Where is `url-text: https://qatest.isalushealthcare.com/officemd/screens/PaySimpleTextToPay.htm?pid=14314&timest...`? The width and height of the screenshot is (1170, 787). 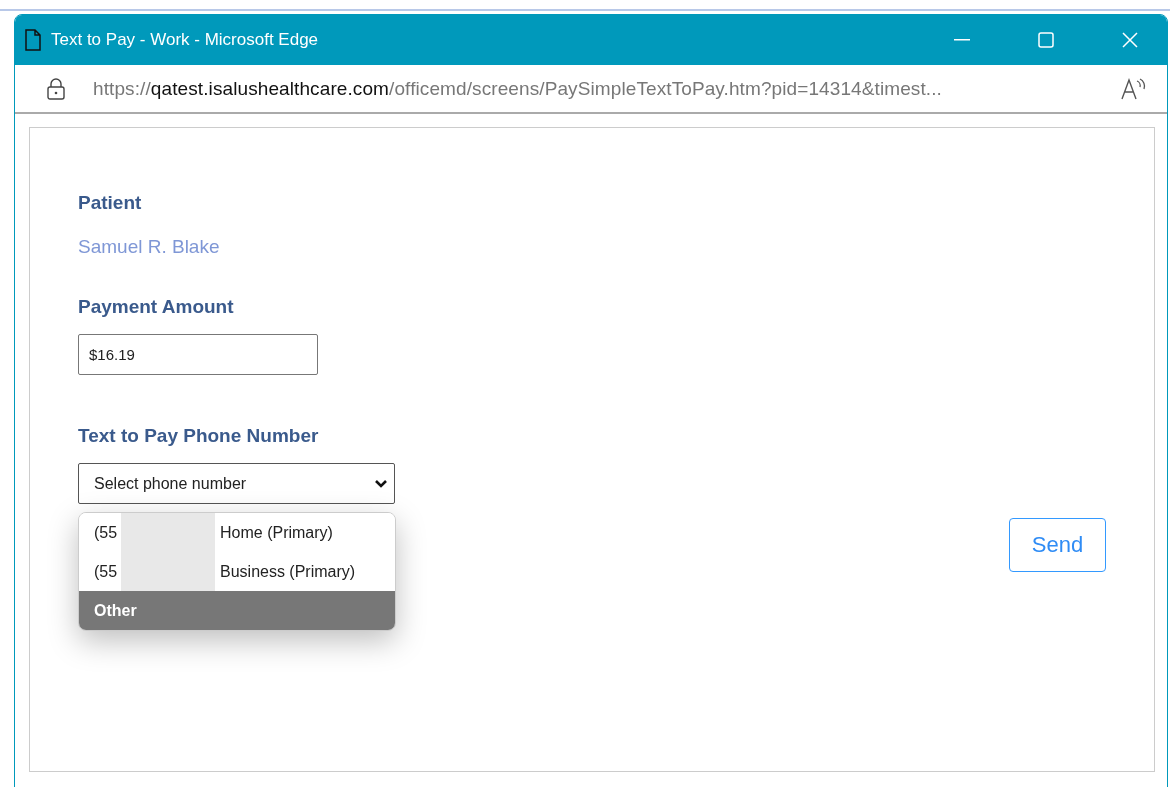
url-text: https://qatest.isalushealthcare.com/officemd/screens/PaySimpleTextToPay.htm?pid=14314&timest... is located at coordinates (593, 88).